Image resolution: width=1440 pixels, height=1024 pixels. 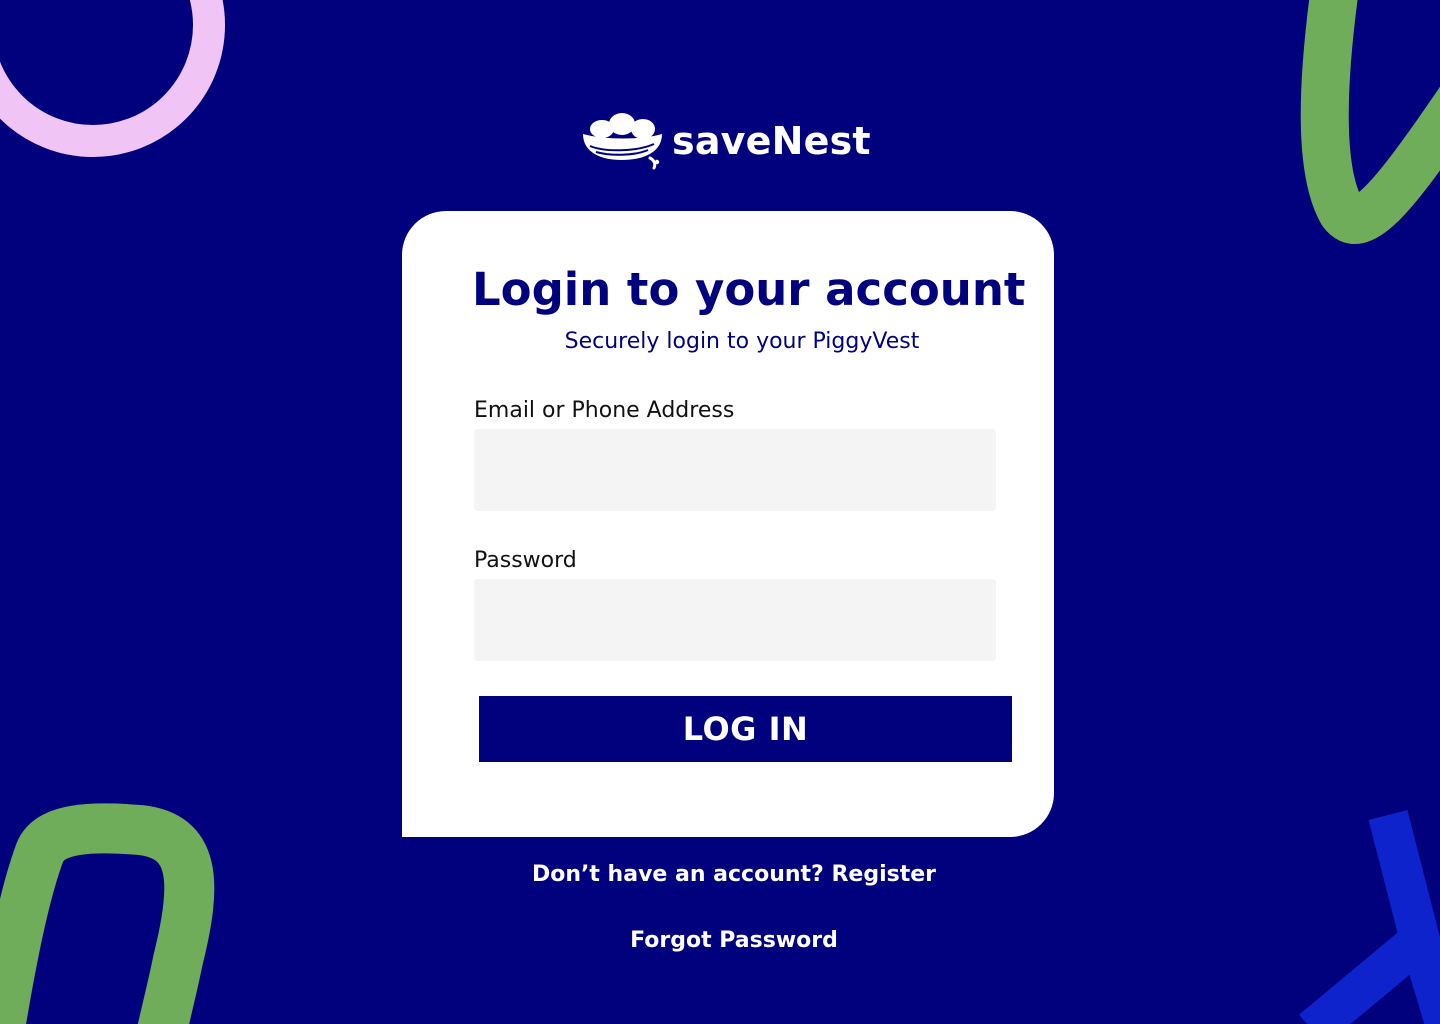 I want to click on login-button: LOG IN, so click(x=745, y=729).